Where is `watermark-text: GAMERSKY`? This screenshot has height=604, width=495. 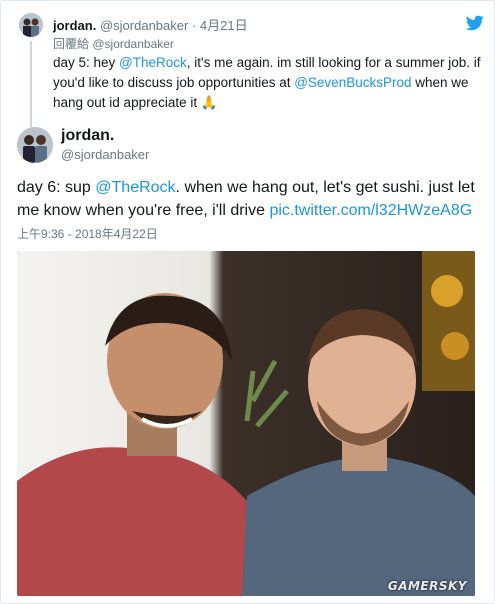
watermark-text: GAMERSKY is located at coordinates (427, 586).